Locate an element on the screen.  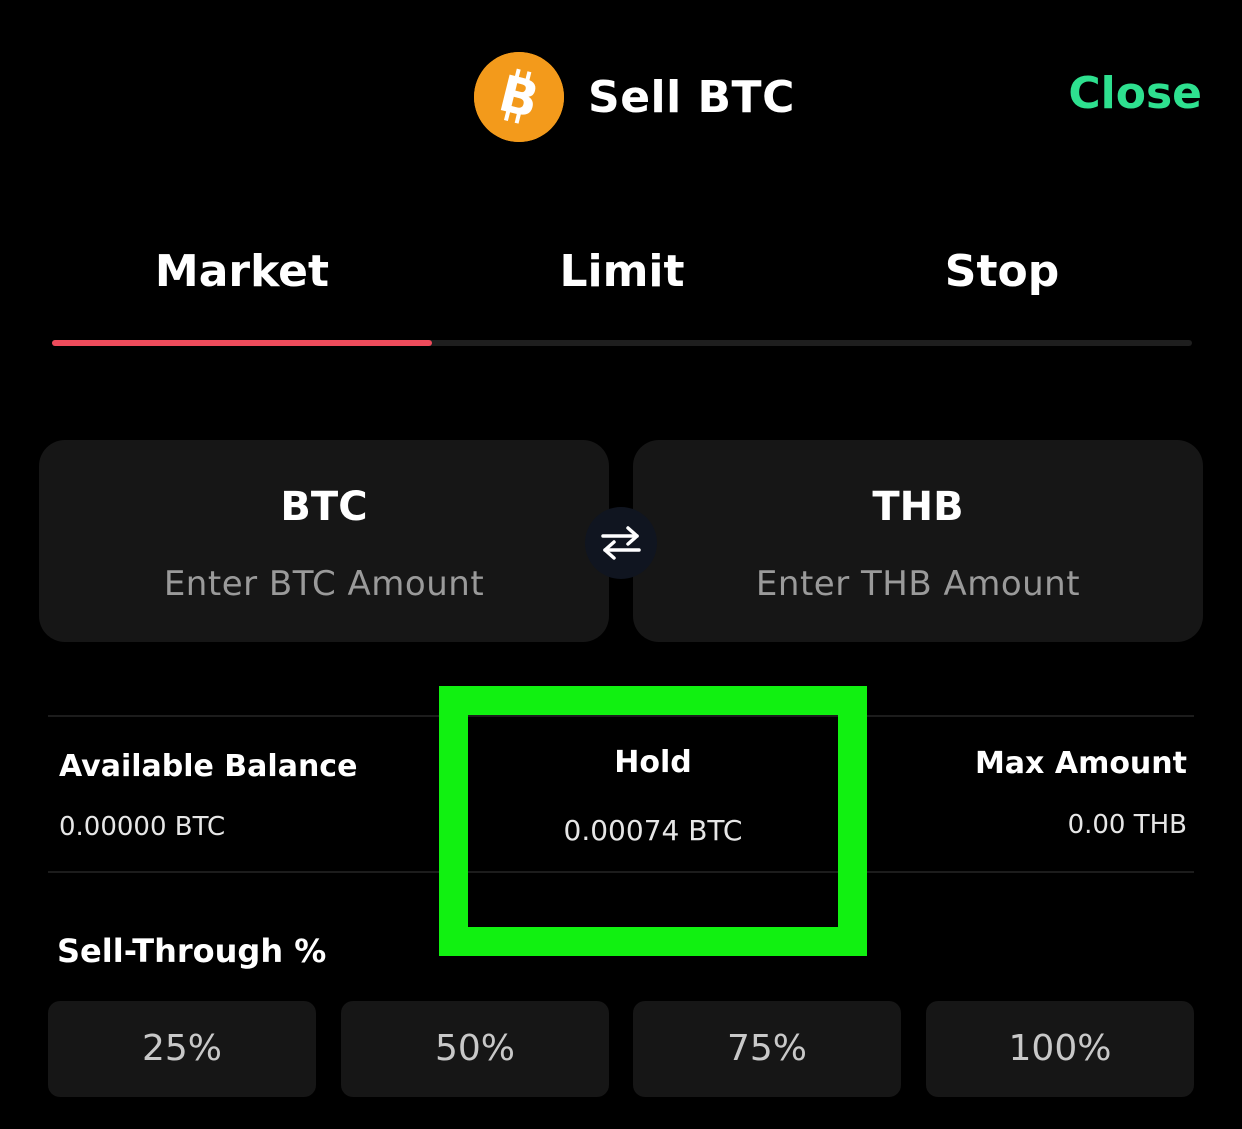
active-tab-indicator is located at coordinates (242, 343).